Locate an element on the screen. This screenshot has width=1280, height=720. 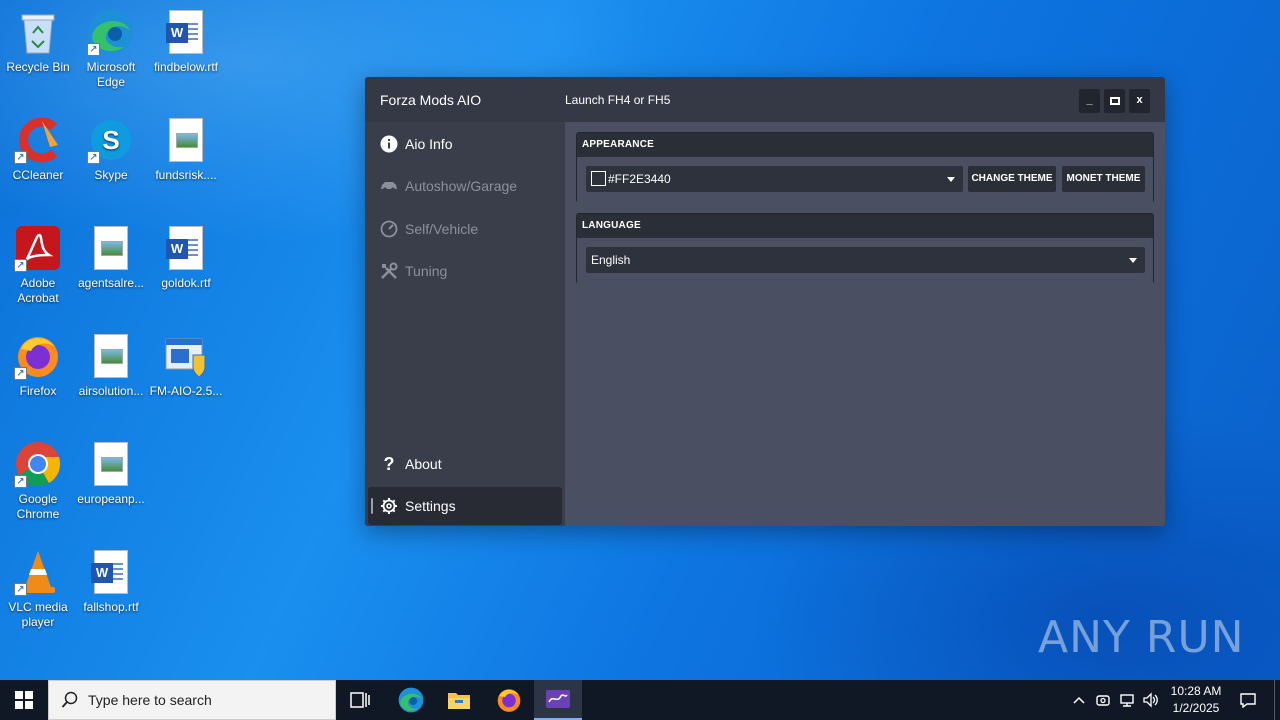
search-icon is located at coordinates (69, 699).